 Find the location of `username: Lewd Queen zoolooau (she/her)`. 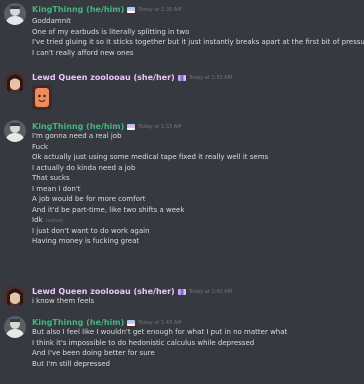

username: Lewd Queen zoolooau (she/her) is located at coordinates (103, 78).